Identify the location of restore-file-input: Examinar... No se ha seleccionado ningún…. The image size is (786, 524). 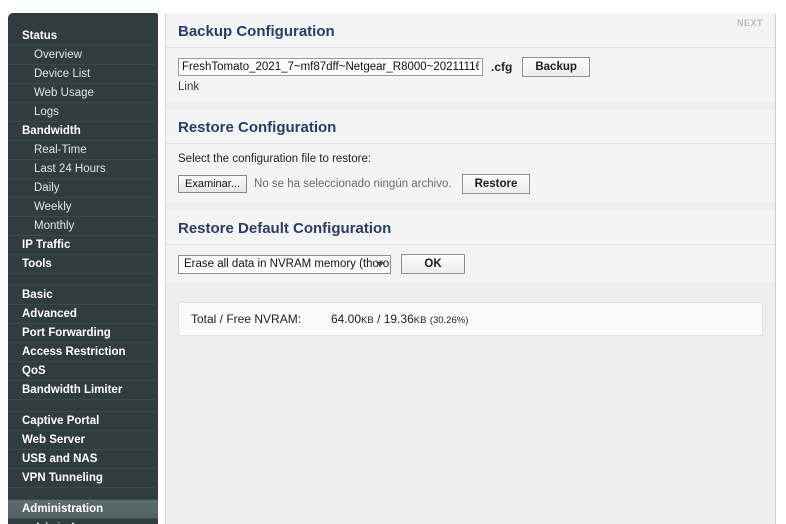
(315, 184).